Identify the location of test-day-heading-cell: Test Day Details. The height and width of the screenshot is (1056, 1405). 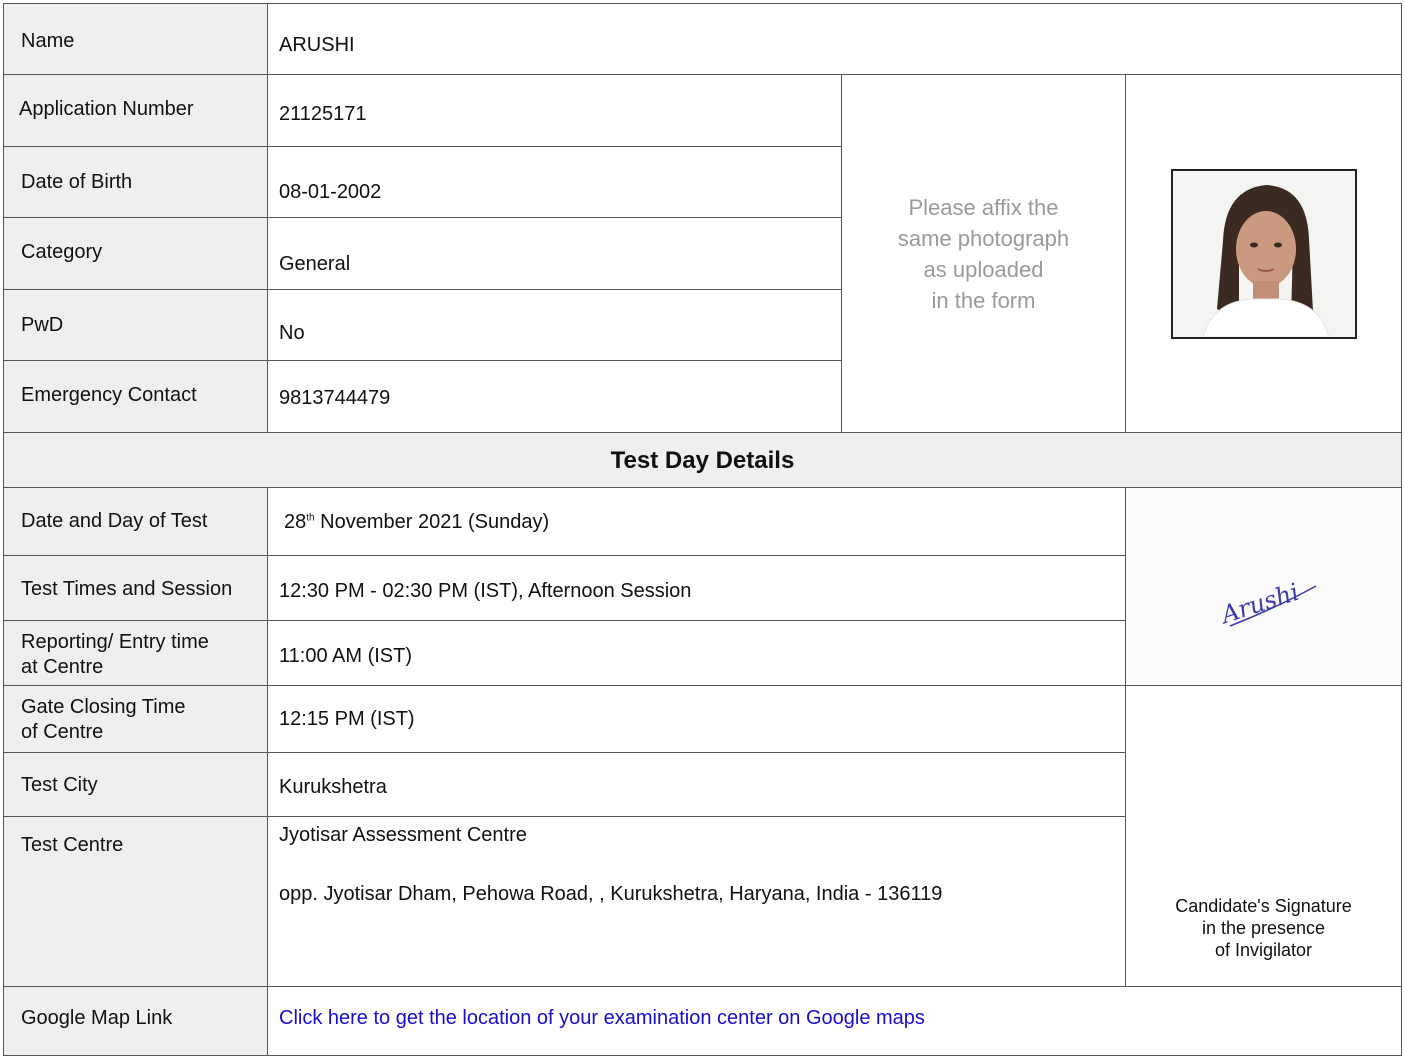
(702, 460).